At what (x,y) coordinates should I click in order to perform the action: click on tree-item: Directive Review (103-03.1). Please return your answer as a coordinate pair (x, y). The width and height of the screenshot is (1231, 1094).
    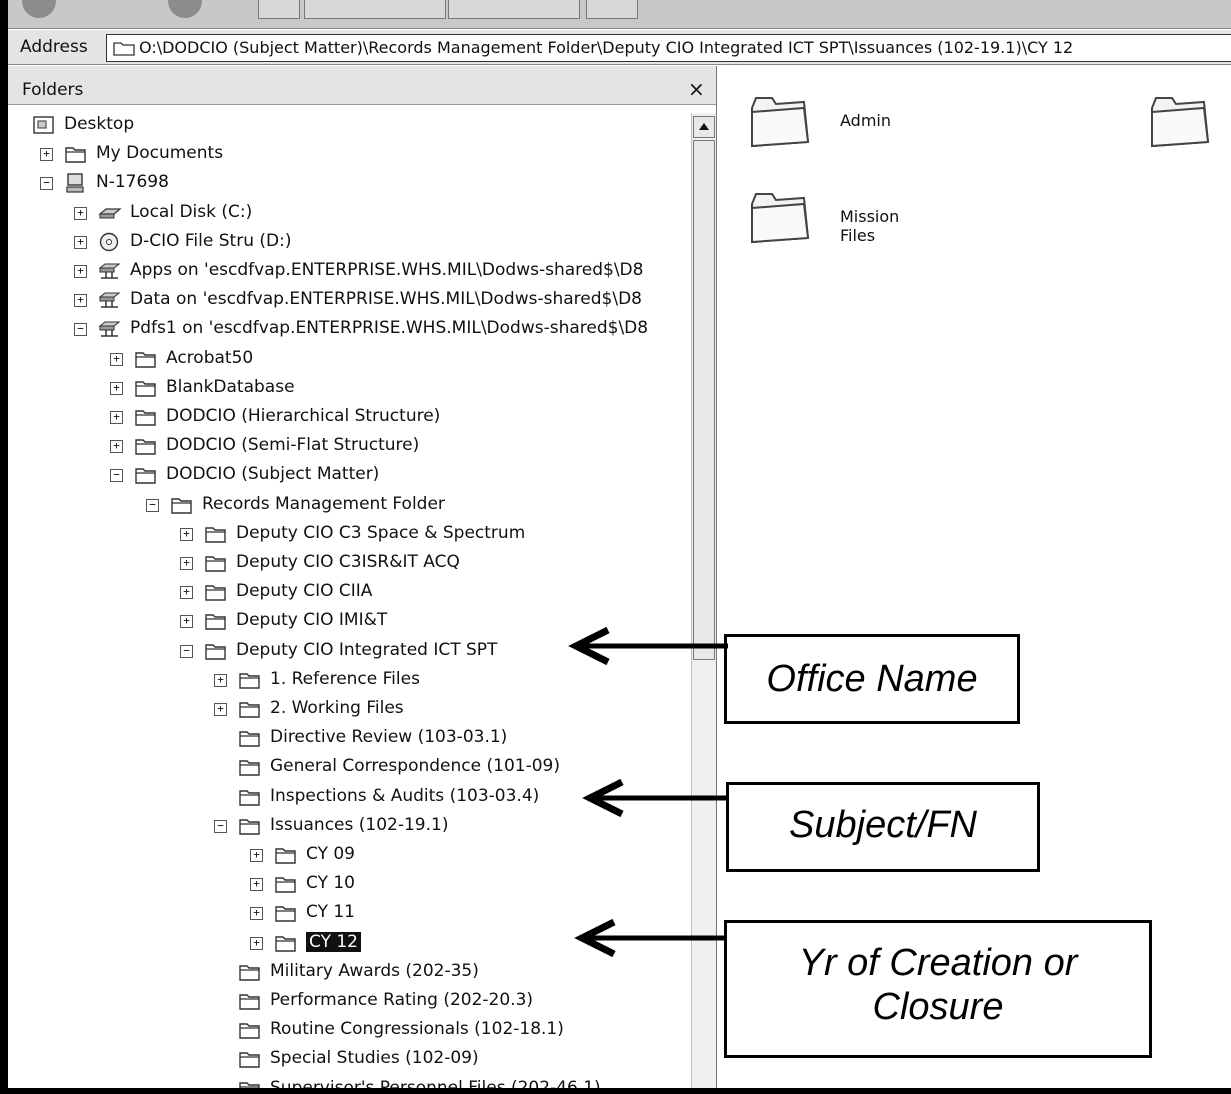
    Looking at the image, I should click on (348, 739).